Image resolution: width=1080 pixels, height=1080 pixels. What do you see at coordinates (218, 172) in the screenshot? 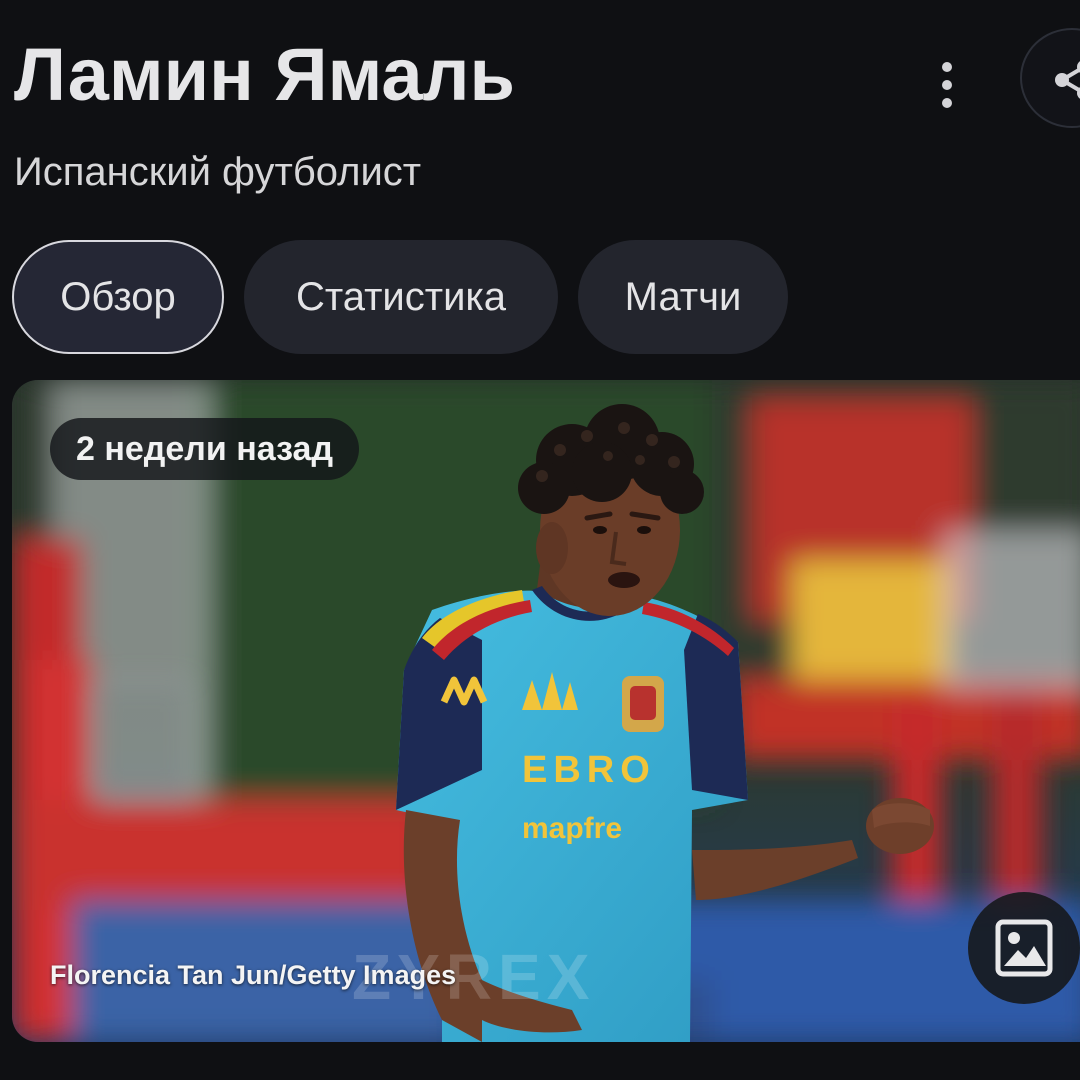
I see `page-subtitle: Испанский футболист` at bounding box center [218, 172].